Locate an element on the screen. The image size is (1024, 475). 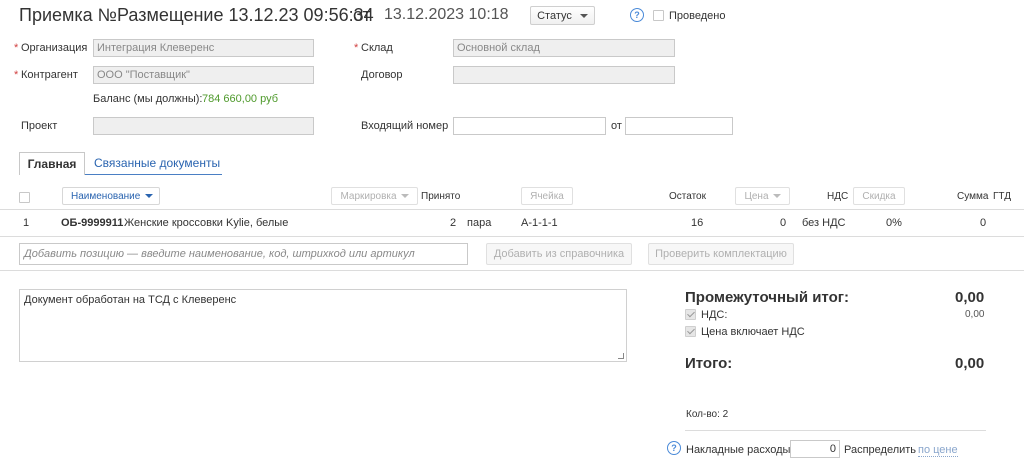
row-qty: 2 is located at coordinates (453, 223).